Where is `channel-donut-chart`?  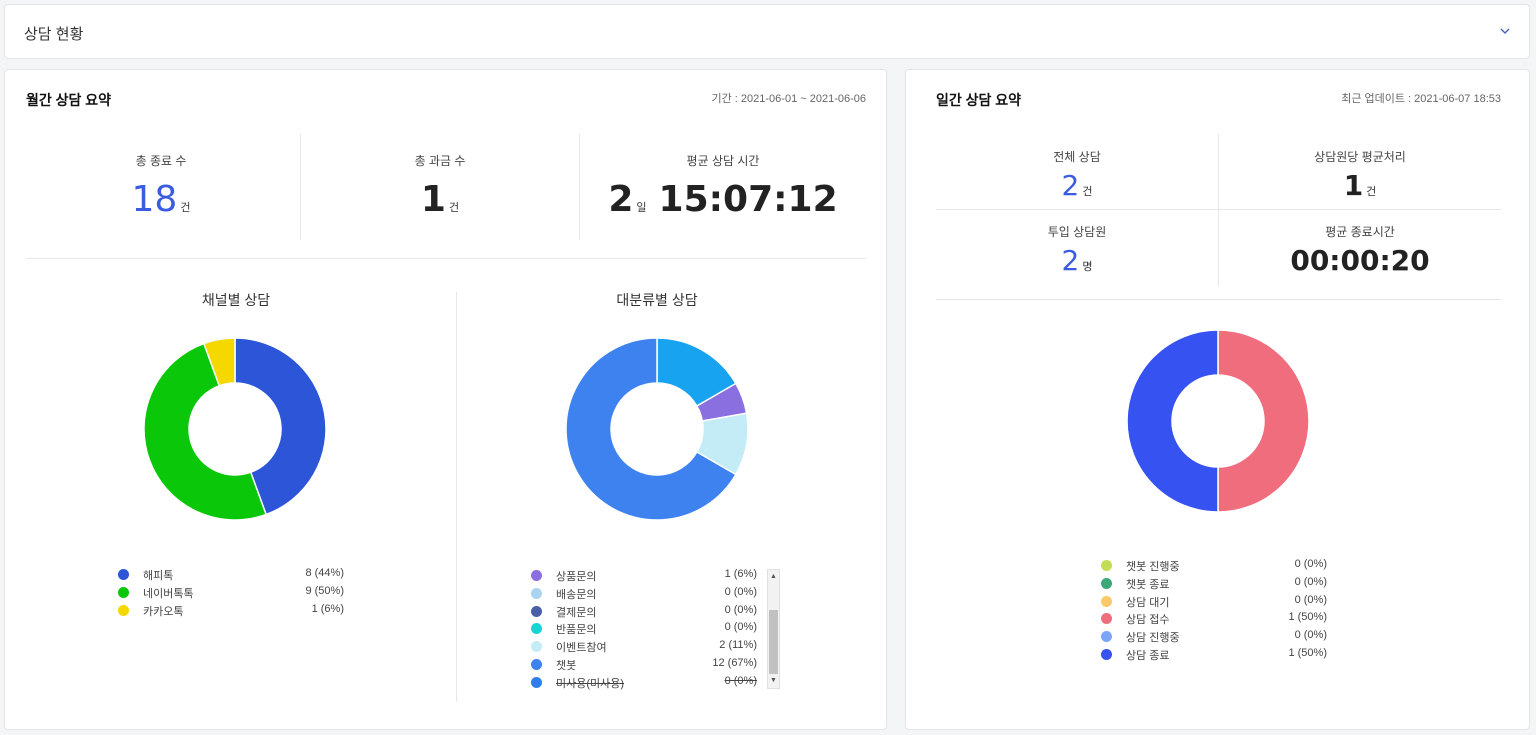 channel-donut-chart is located at coordinates (235, 429).